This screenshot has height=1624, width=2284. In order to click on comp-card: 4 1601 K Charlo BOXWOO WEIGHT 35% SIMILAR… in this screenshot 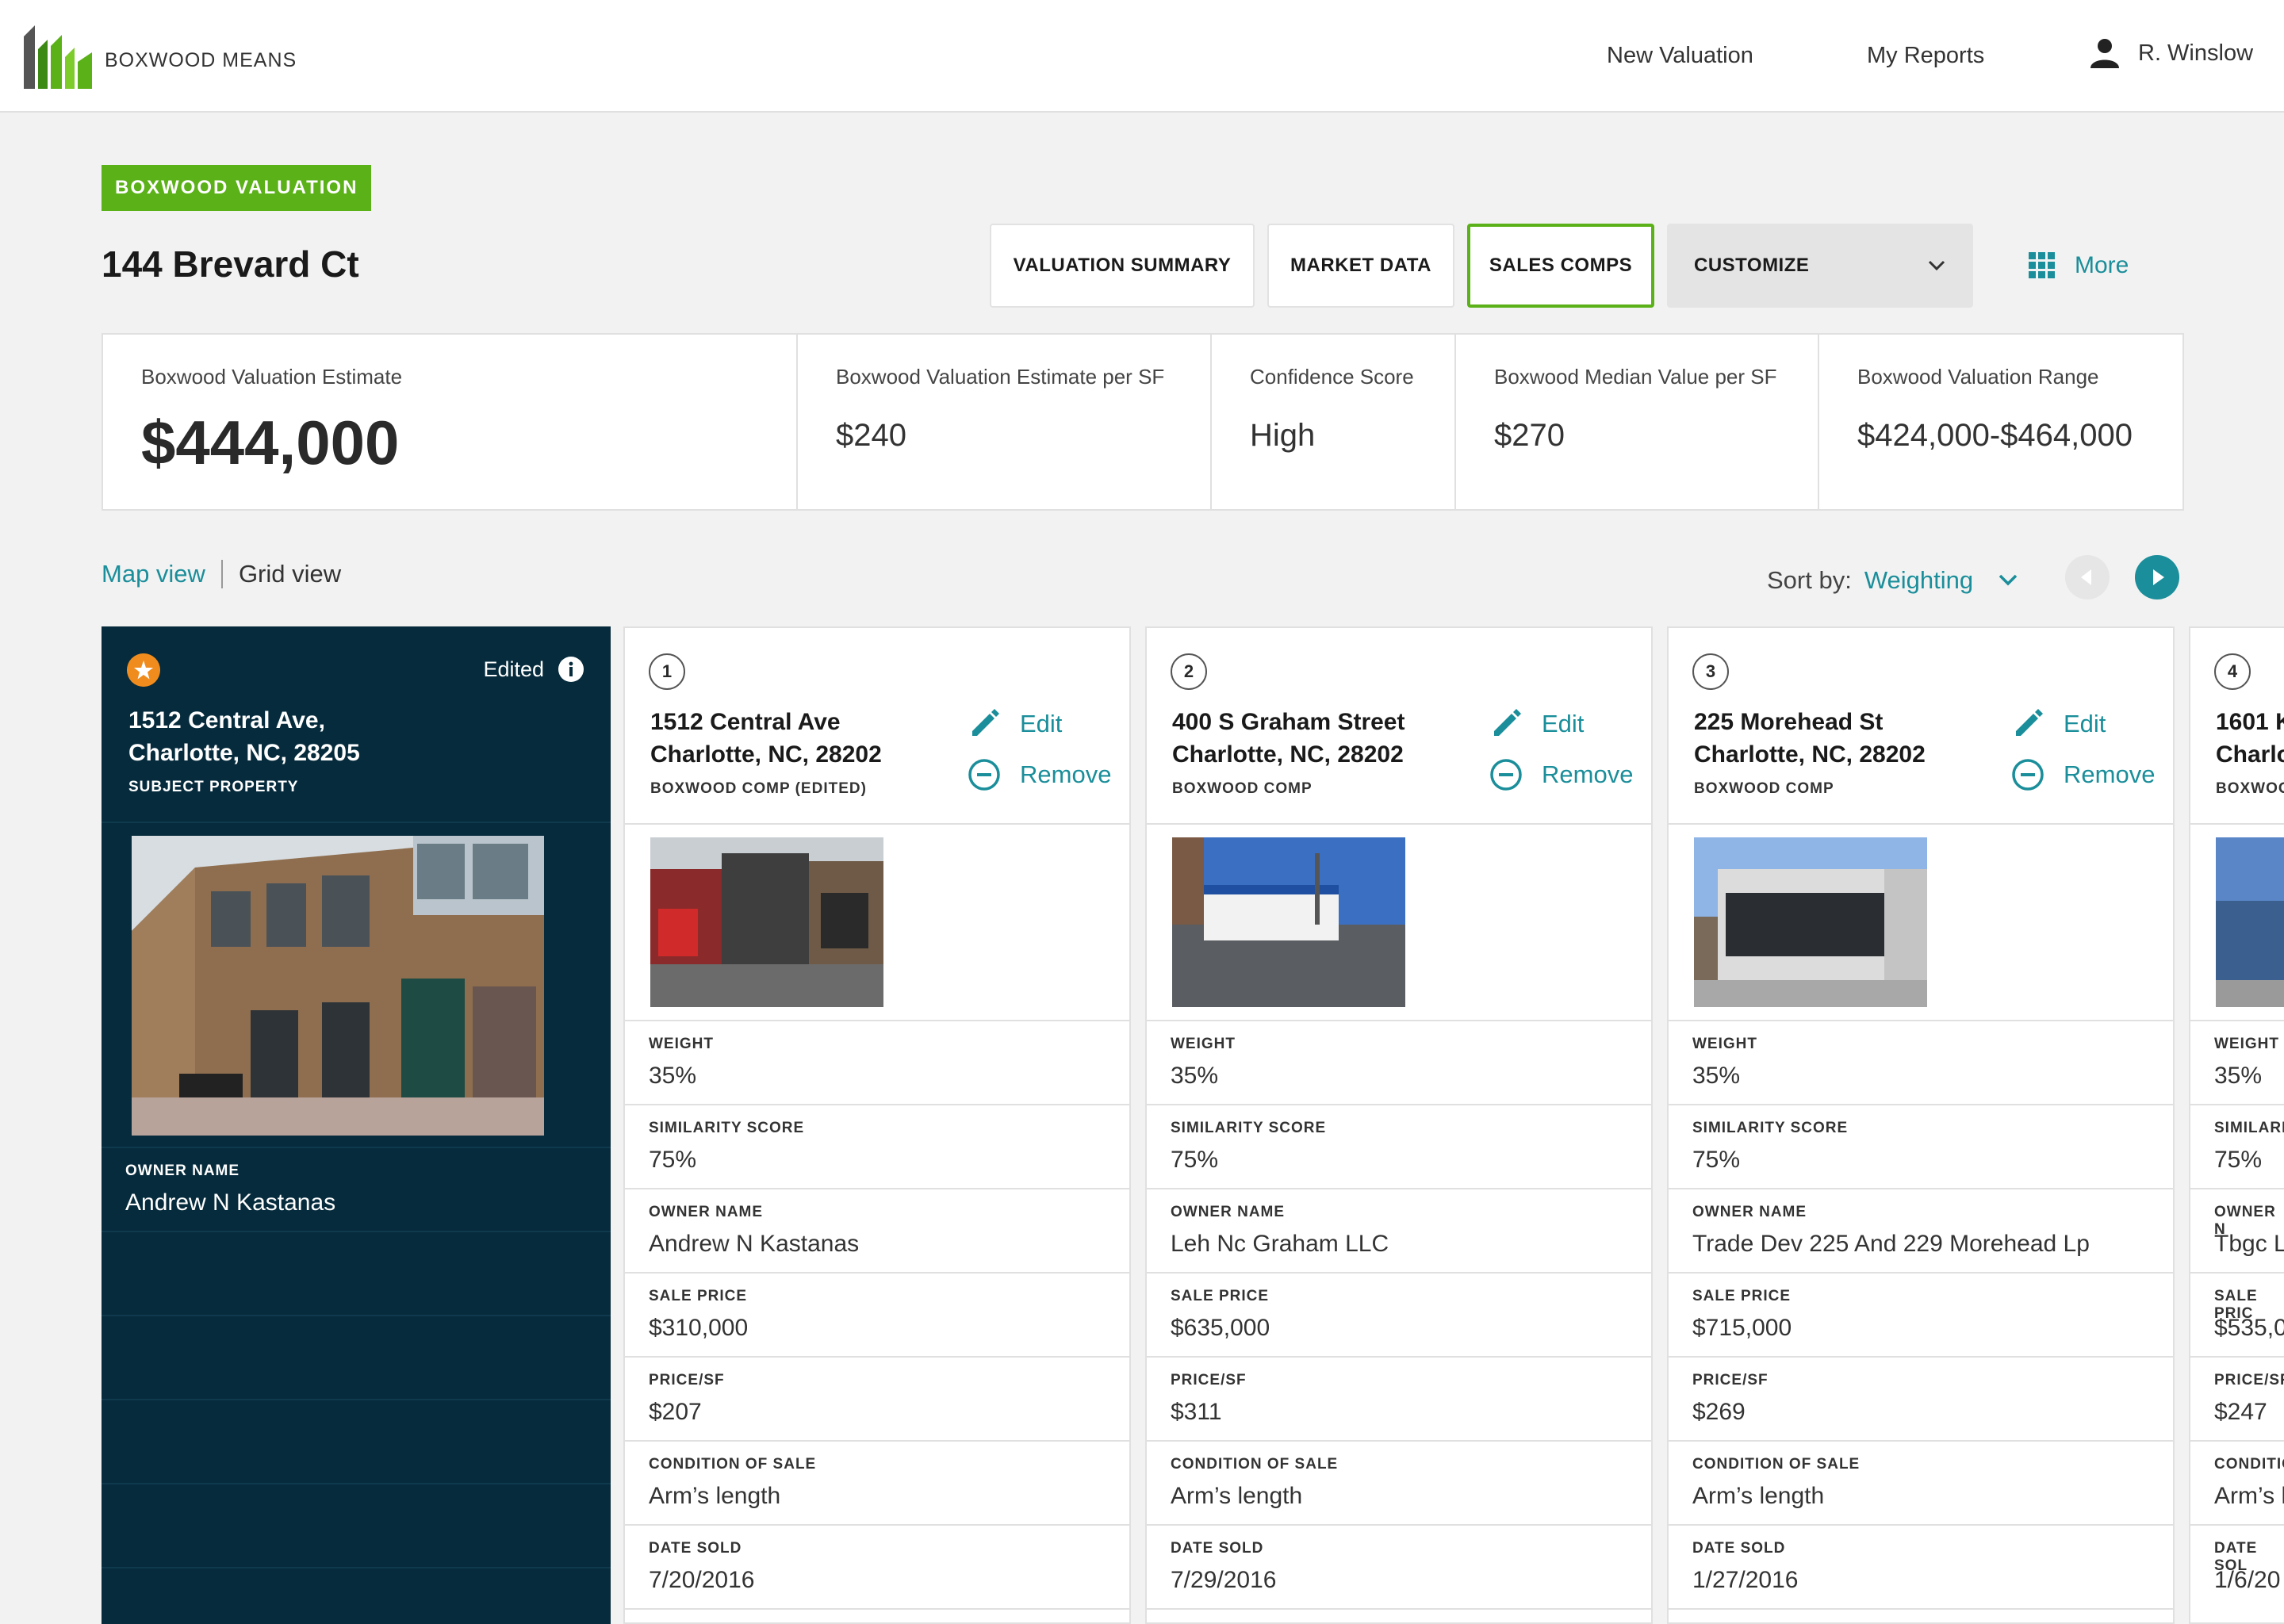, I will do `click(2236, 1125)`.